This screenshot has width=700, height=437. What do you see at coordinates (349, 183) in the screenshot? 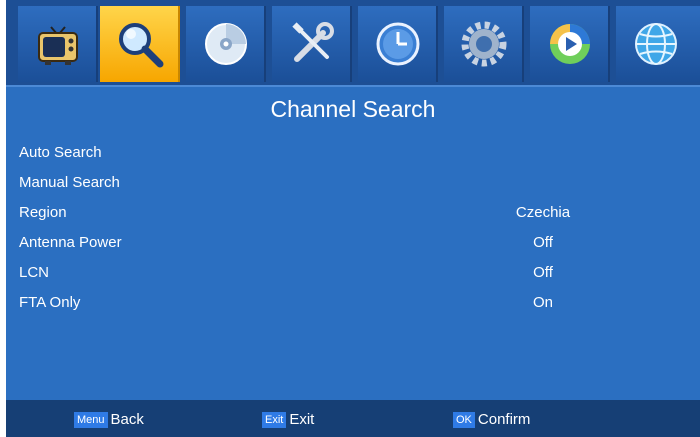
I see `menu-item-manual-search: Manual Search` at bounding box center [349, 183].